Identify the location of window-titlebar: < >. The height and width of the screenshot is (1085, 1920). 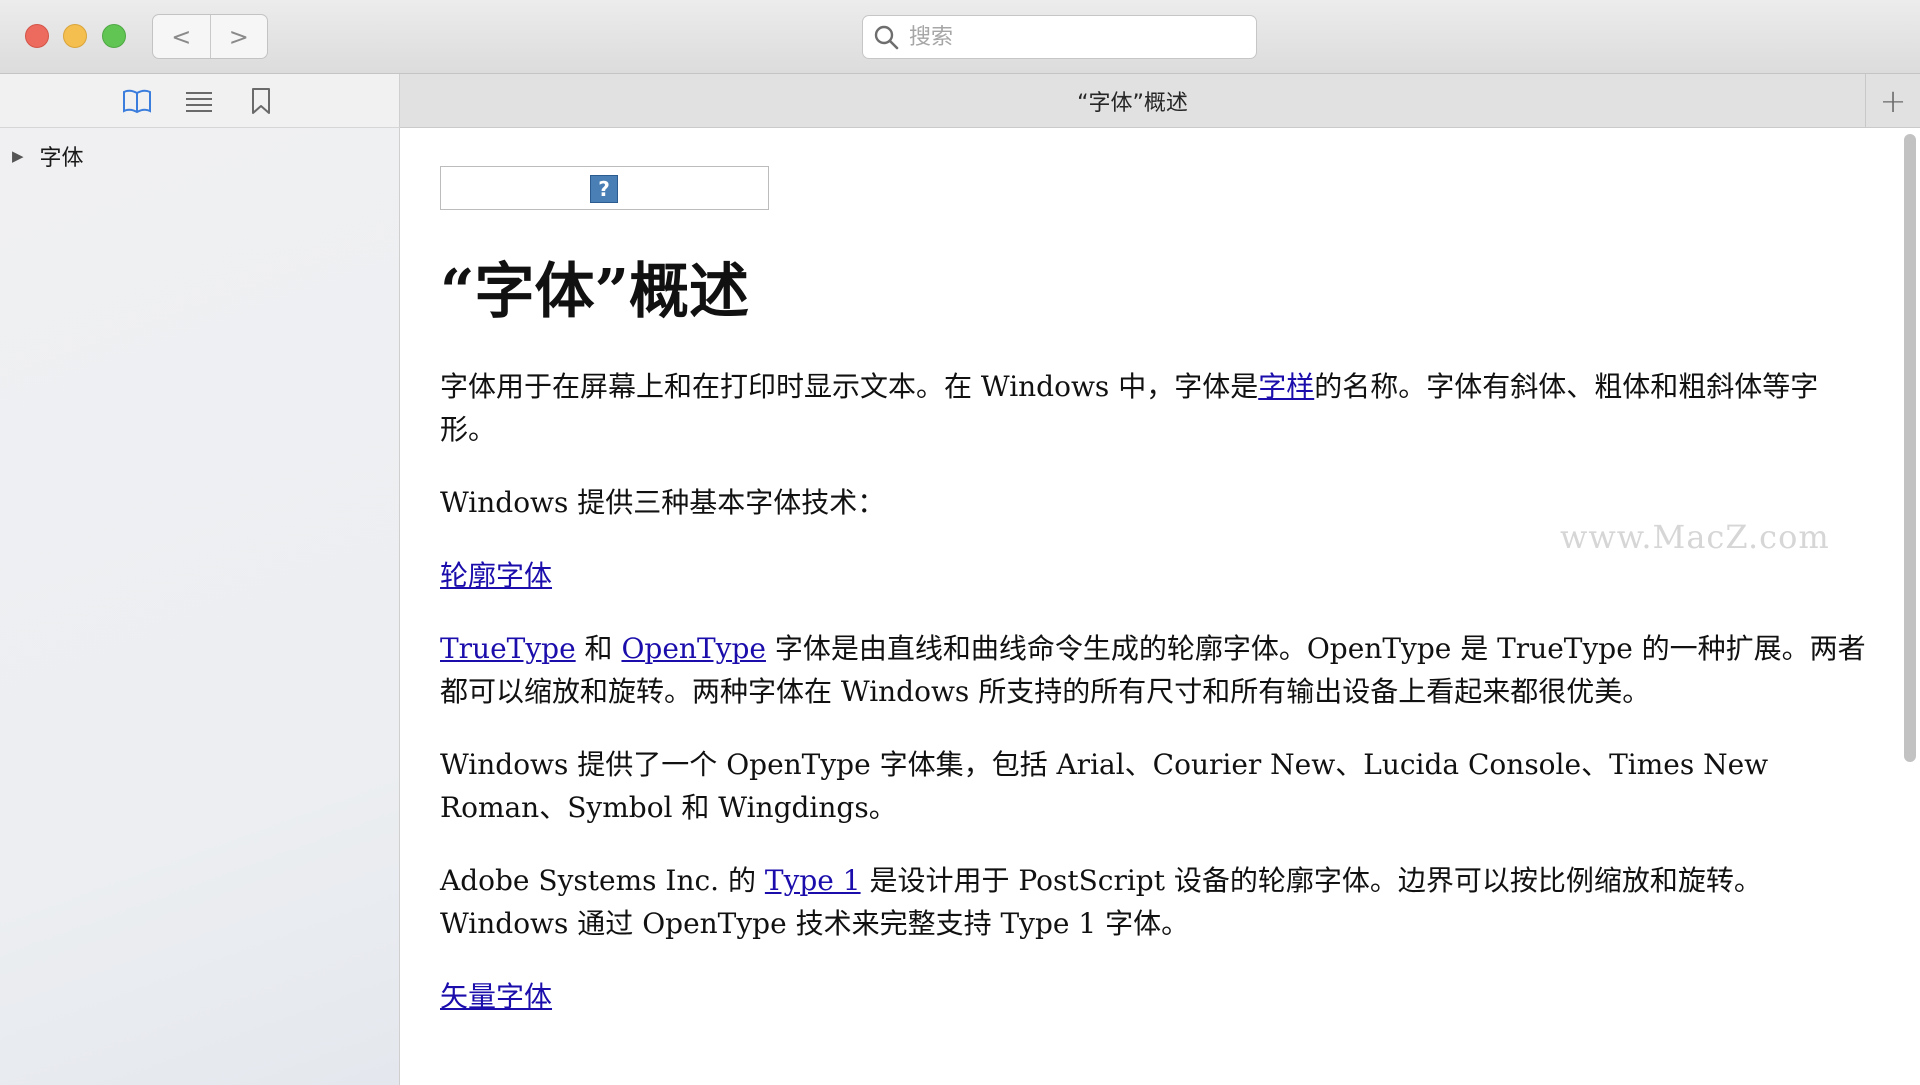
(960, 37).